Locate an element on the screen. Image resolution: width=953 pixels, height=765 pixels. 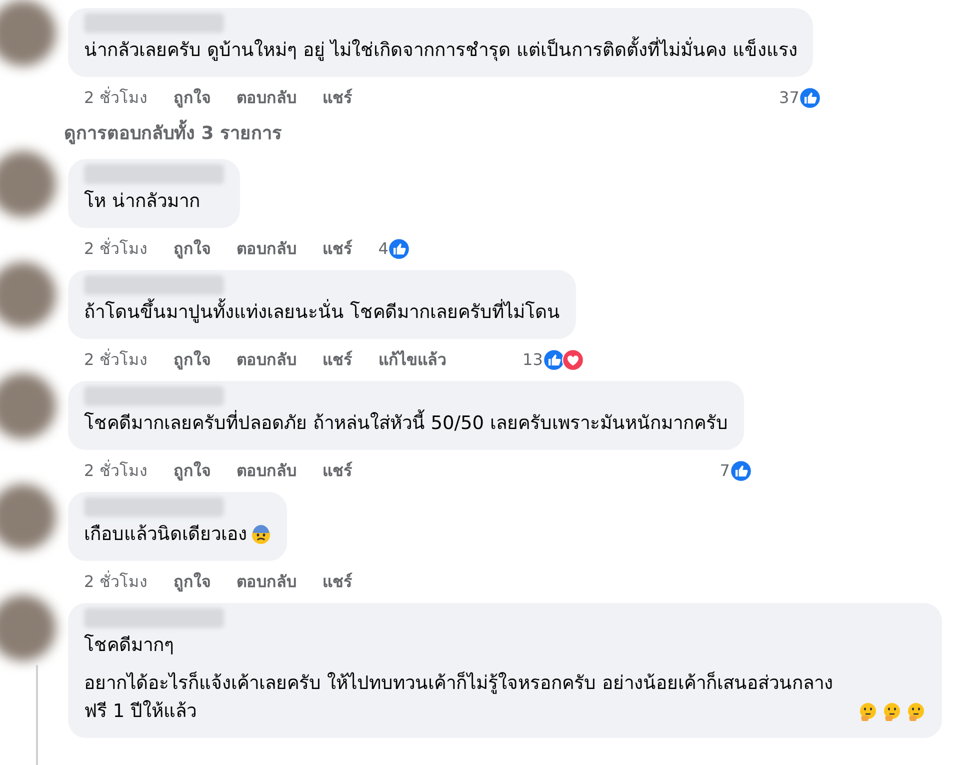
anxious-face-icon is located at coordinates (261, 535).